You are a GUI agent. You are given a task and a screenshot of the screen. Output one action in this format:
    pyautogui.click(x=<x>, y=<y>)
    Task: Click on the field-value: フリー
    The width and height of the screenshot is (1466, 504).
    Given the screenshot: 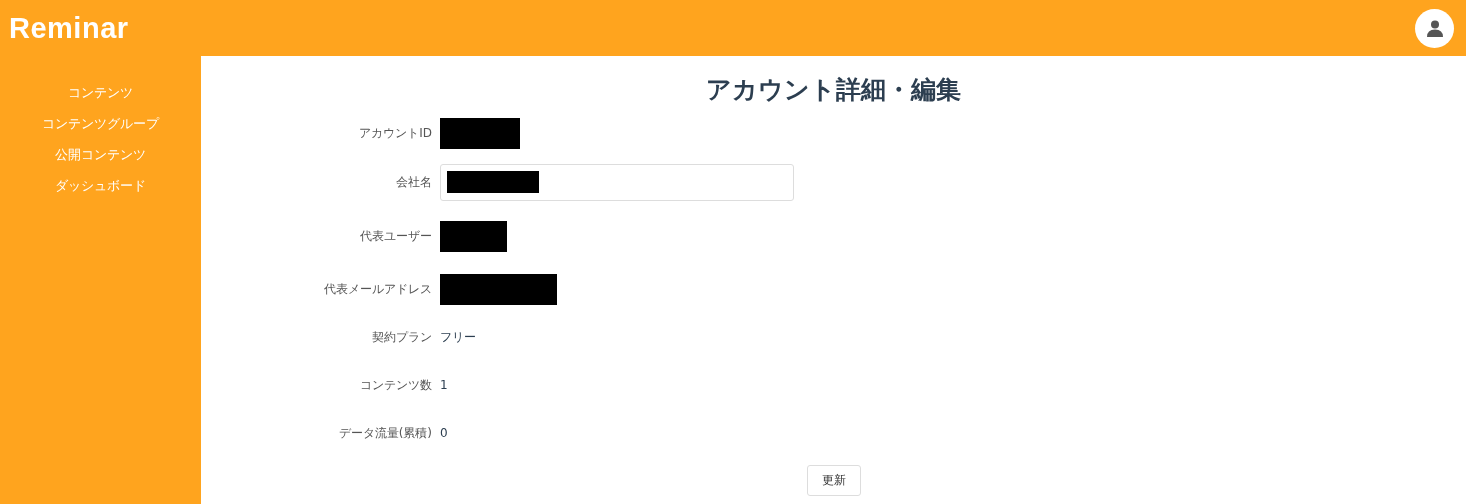 What is the action you would take?
    pyautogui.click(x=458, y=337)
    